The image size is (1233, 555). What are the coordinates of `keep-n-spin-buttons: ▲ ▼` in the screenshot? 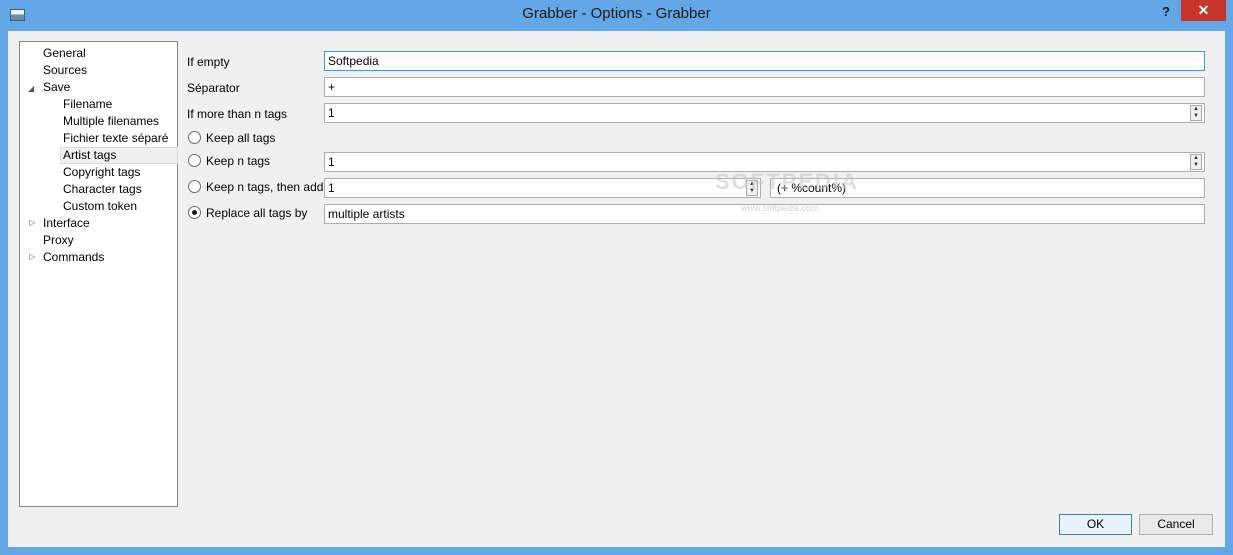 It's located at (1196, 162).